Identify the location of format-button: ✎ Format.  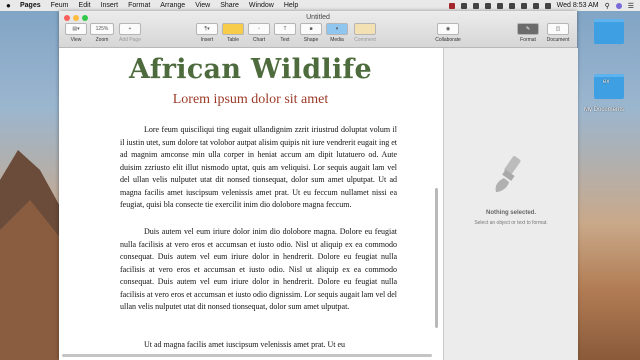
(528, 33).